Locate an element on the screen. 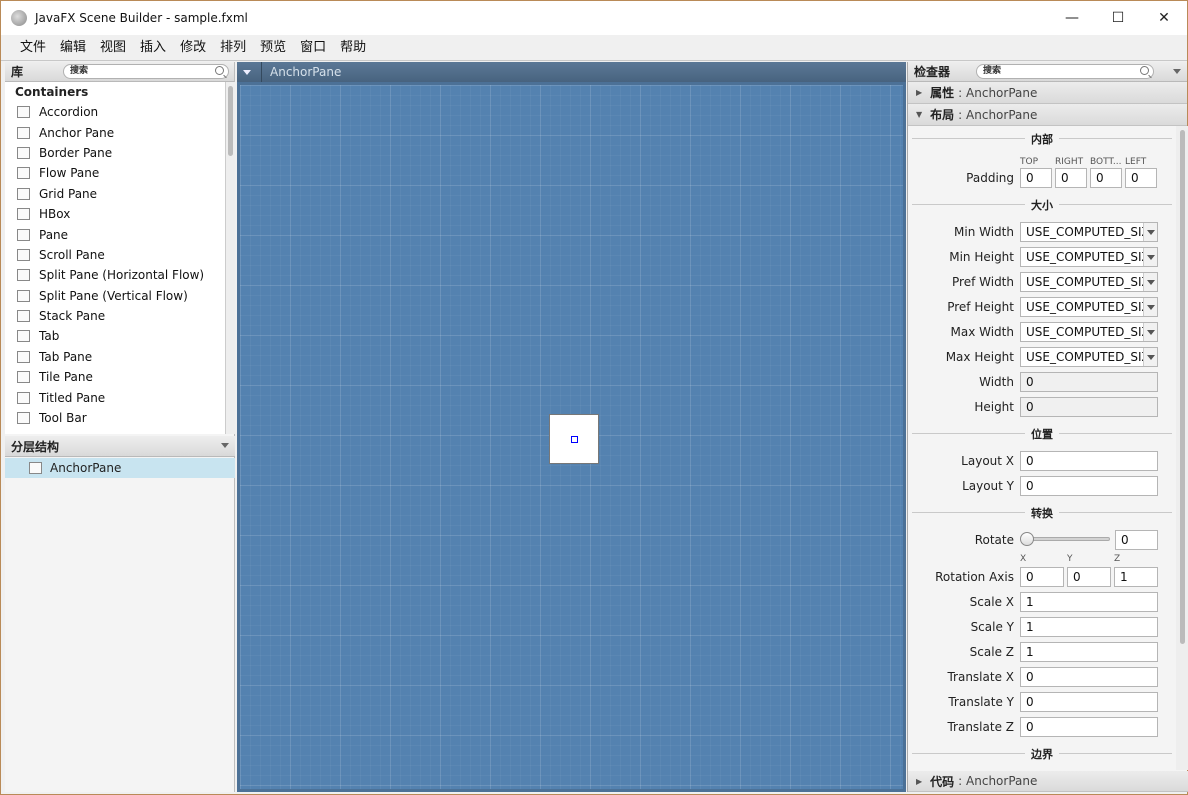  library-item-label: Tile Pane is located at coordinates (66, 377).